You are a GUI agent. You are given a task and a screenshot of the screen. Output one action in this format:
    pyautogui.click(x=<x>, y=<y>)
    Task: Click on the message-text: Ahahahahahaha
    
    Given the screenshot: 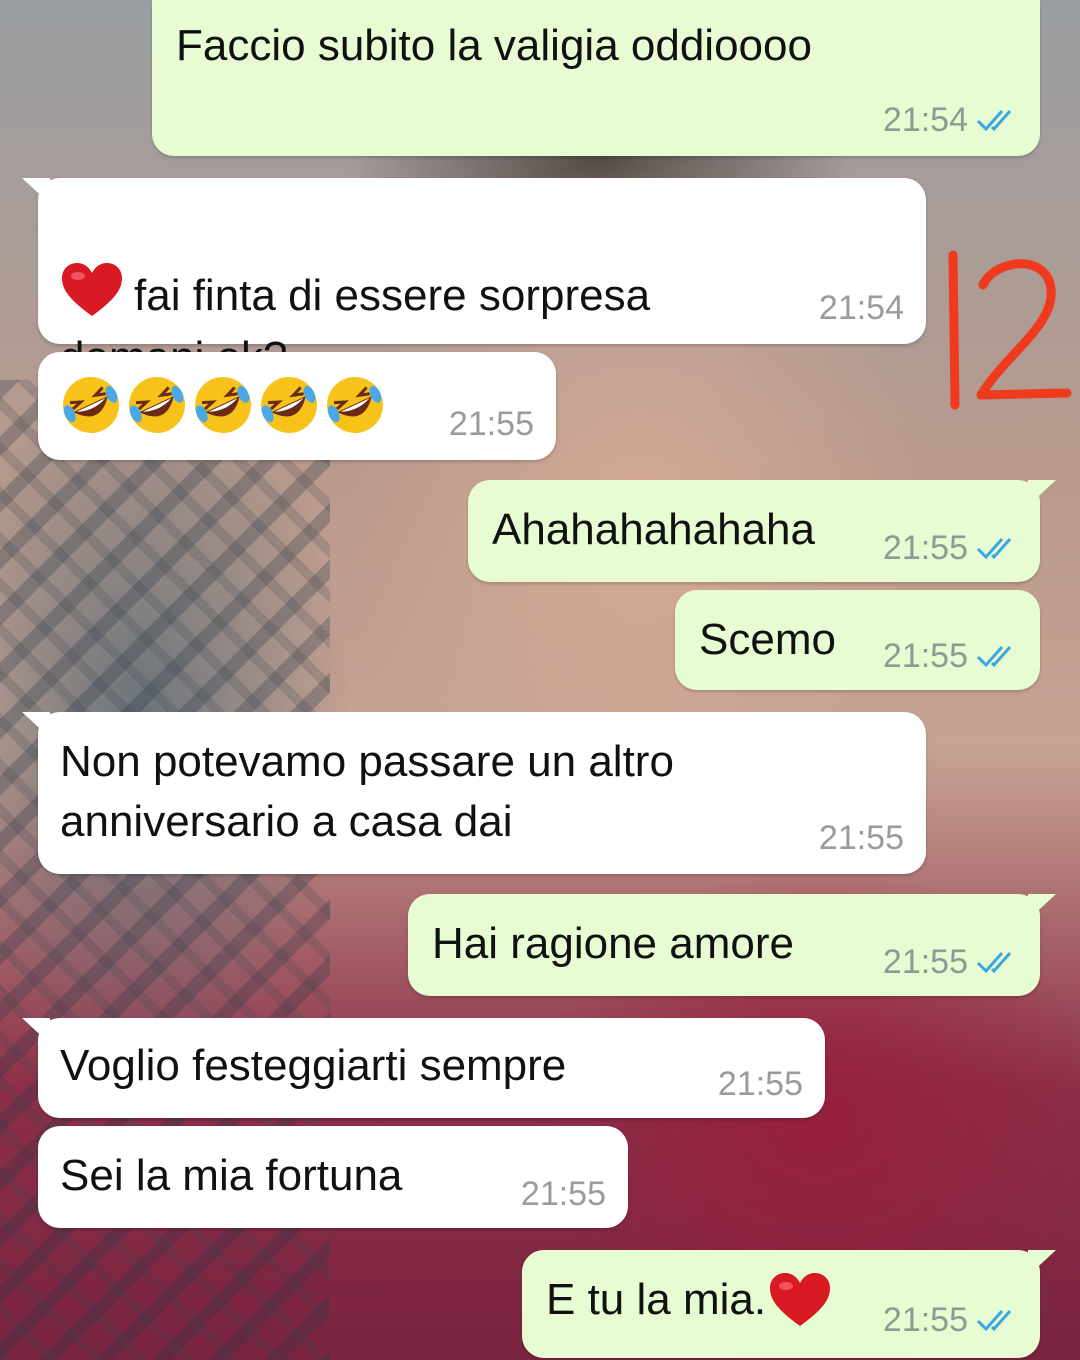 What is the action you would take?
    pyautogui.click(x=653, y=529)
    